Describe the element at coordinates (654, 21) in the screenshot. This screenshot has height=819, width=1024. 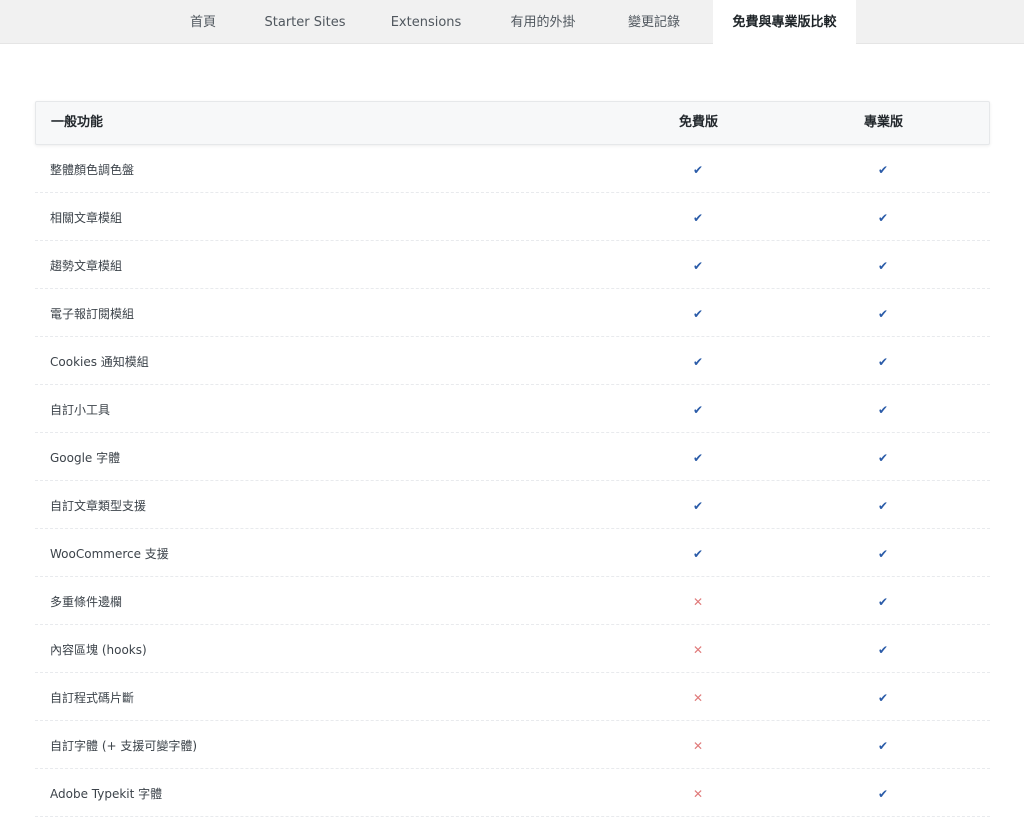
I see `tab-changelog: 變更記錄` at that location.